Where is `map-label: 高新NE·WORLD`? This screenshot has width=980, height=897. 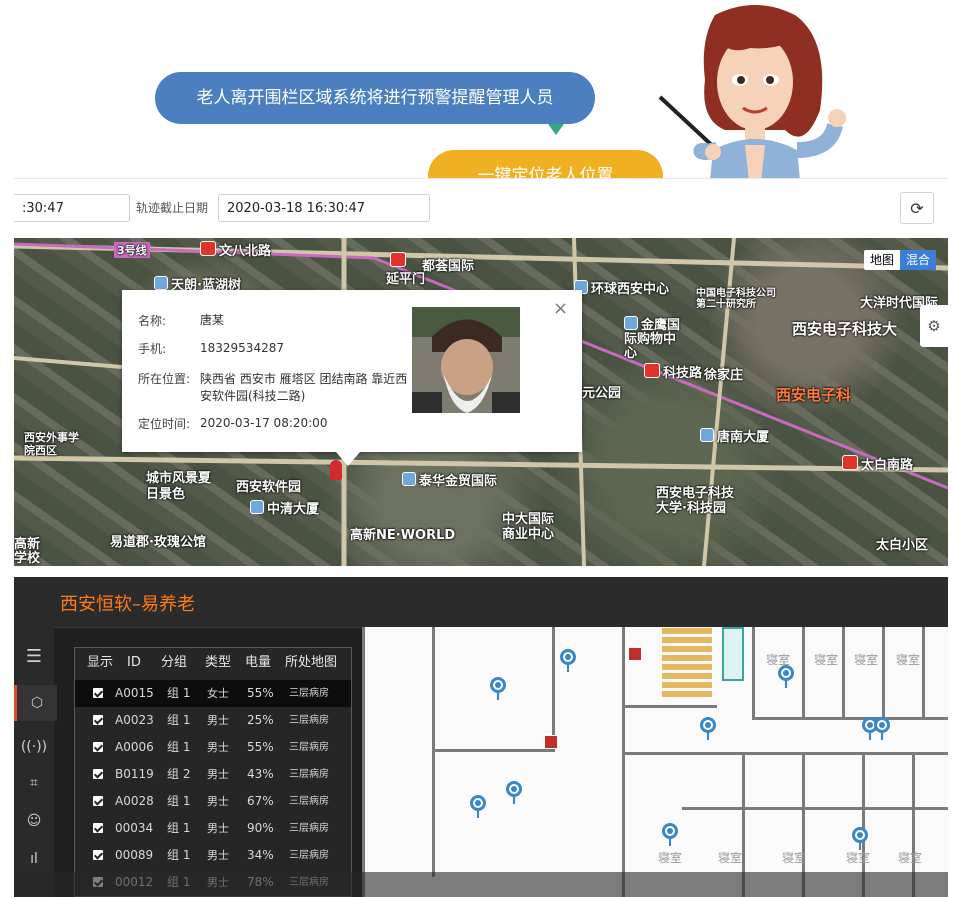 map-label: 高新NE·WORLD is located at coordinates (403, 535).